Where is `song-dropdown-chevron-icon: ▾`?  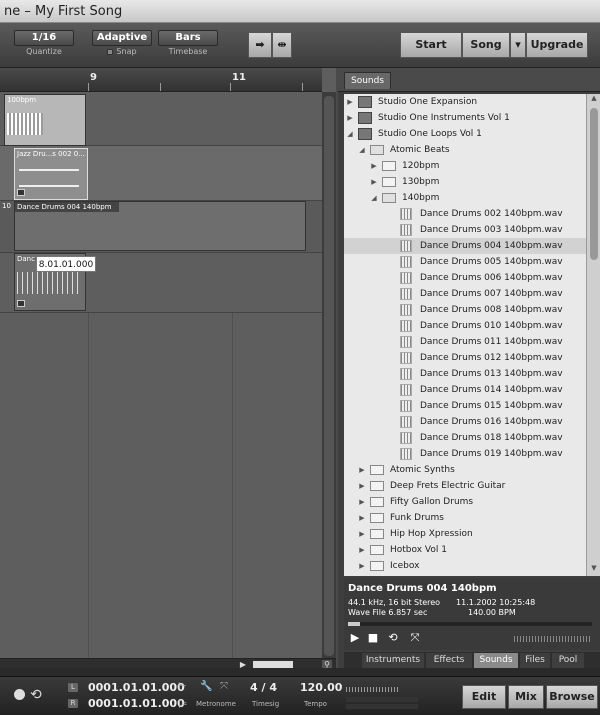 song-dropdown-chevron-icon: ▾ is located at coordinates (518, 45).